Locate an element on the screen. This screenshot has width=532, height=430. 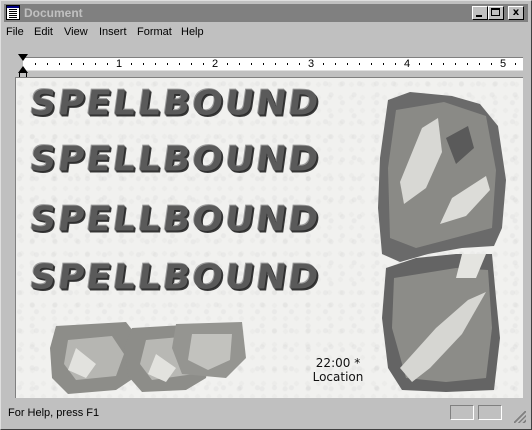
event-time: 22:00 * is located at coordinates (338, 363).